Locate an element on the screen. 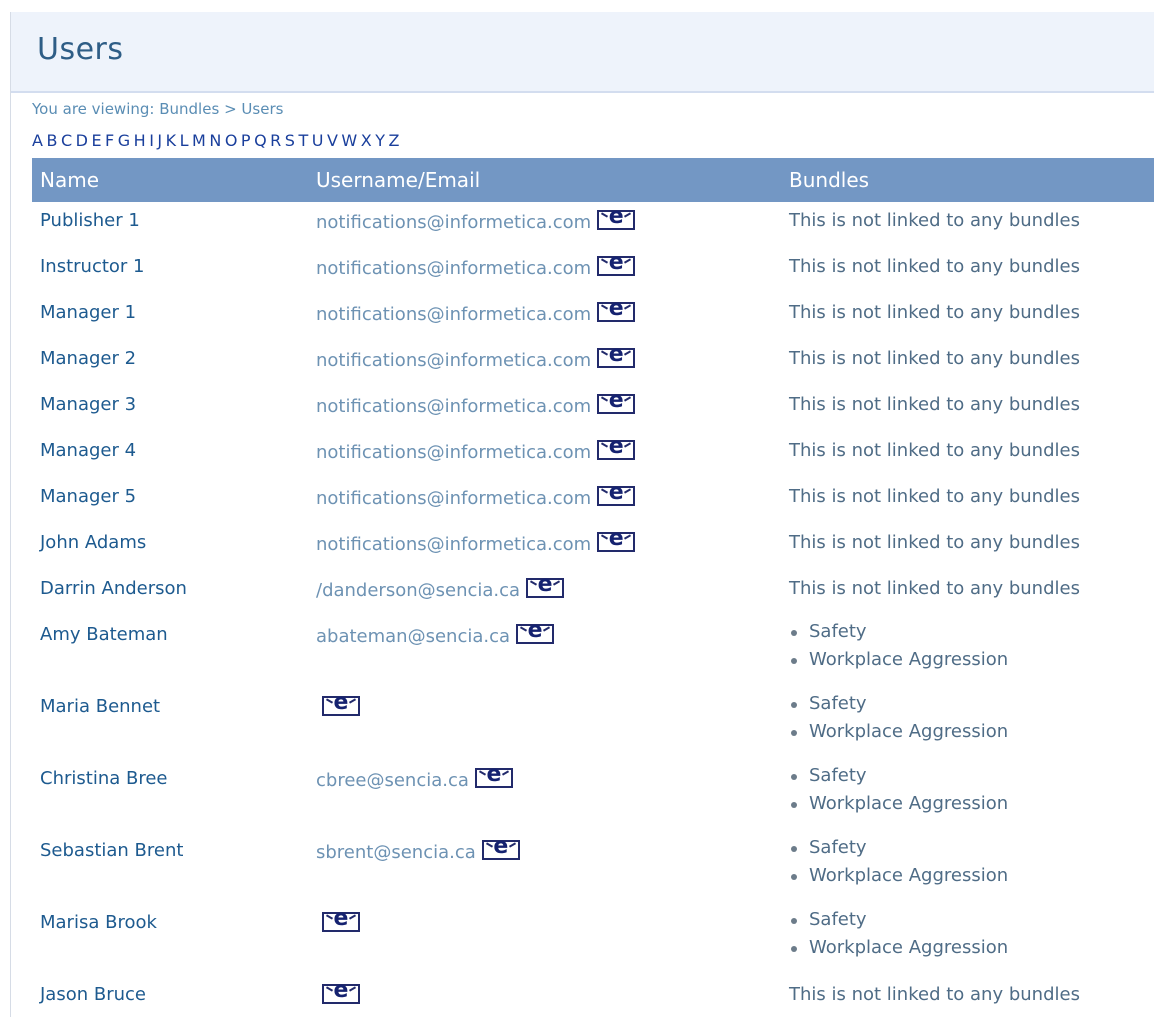 The image size is (1154, 1017). alphabet-letter-d: D is located at coordinates (82, 140).